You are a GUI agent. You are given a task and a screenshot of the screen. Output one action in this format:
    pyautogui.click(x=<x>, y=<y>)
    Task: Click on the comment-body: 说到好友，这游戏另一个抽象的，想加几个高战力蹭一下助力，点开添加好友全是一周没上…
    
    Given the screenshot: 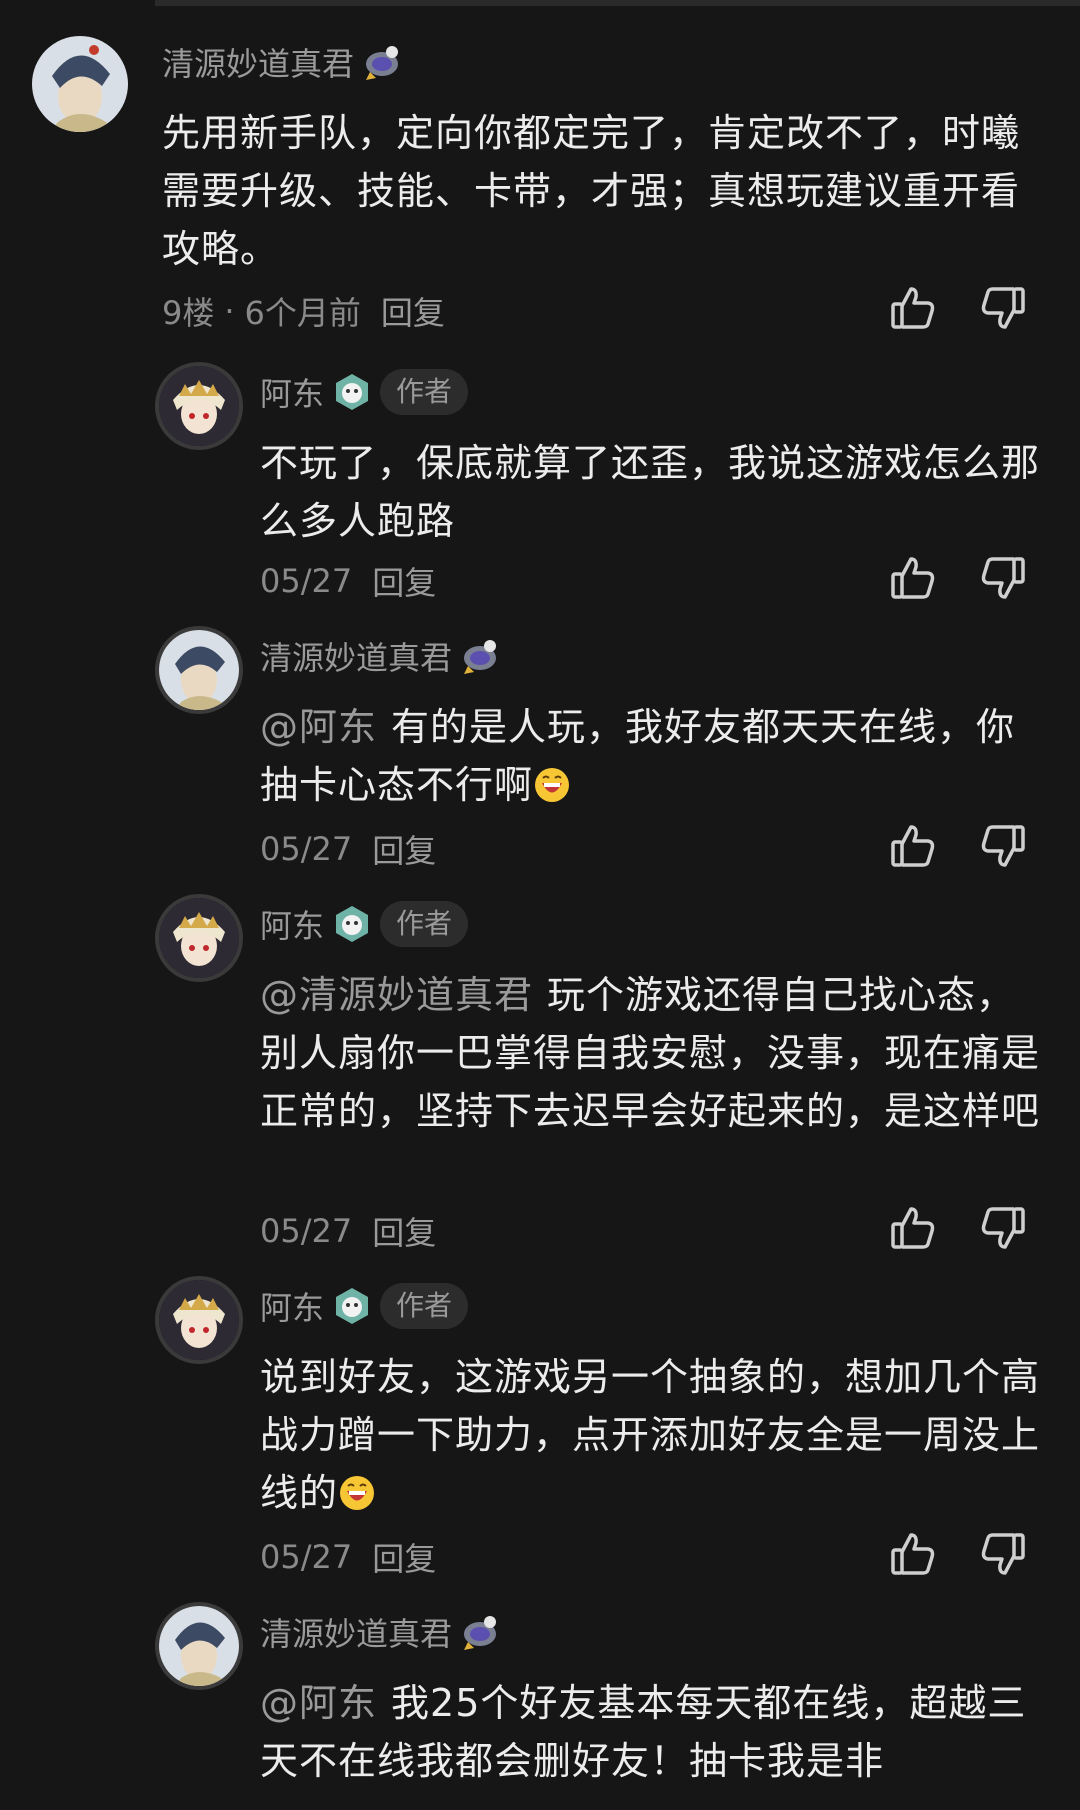 What is the action you would take?
    pyautogui.click(x=650, y=1435)
    